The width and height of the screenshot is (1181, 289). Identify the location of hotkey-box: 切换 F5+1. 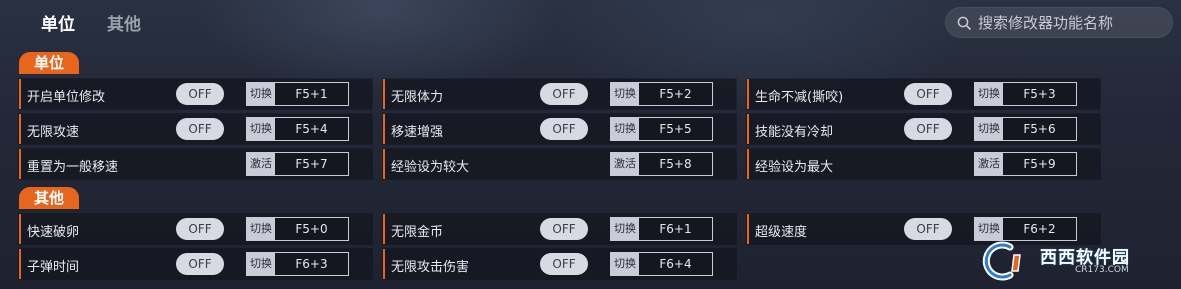
(297, 94).